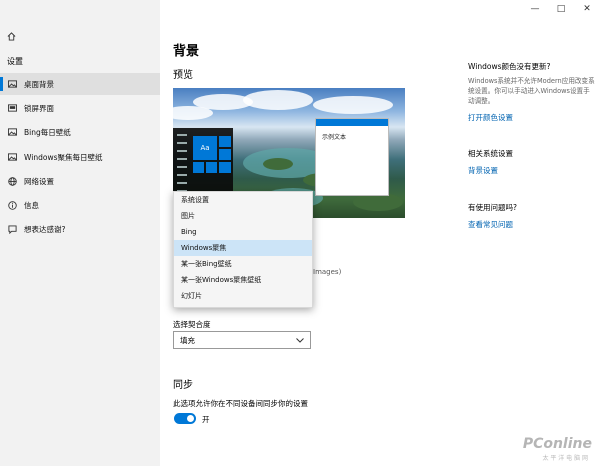 Image resolution: width=600 pixels, height=466 pixels. What do you see at coordinates (183, 385) in the screenshot?
I see `sync-title: 同步` at bounding box center [183, 385].